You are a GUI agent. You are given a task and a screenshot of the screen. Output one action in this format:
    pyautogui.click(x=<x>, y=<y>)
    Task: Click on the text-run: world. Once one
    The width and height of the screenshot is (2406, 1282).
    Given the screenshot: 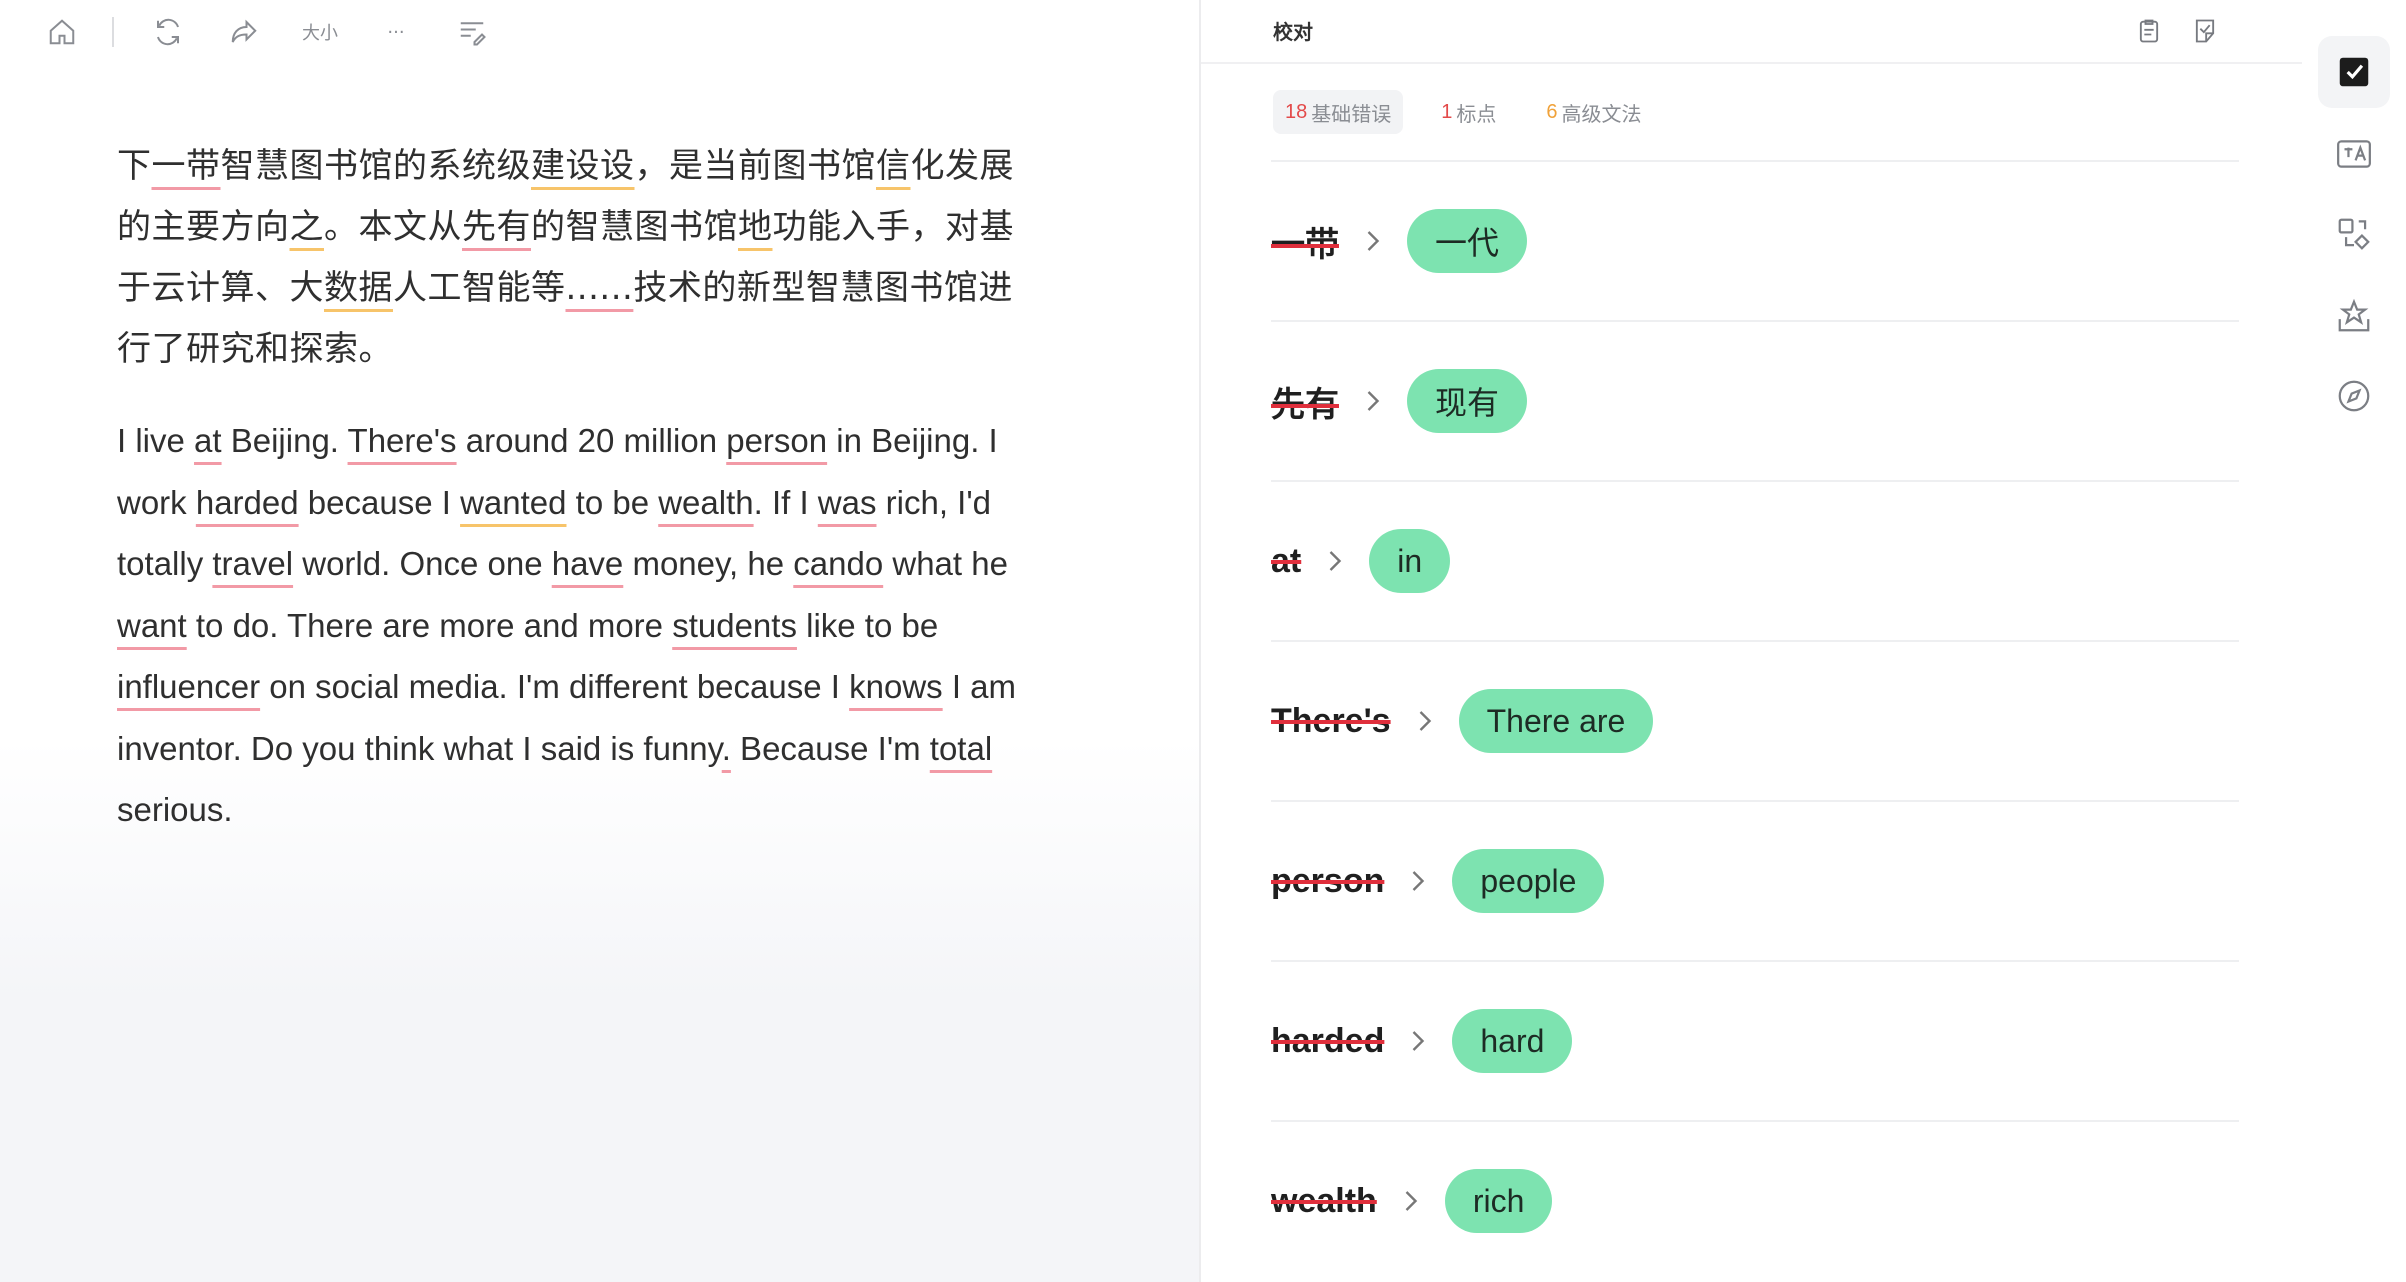 What is the action you would take?
    pyautogui.click(x=422, y=563)
    